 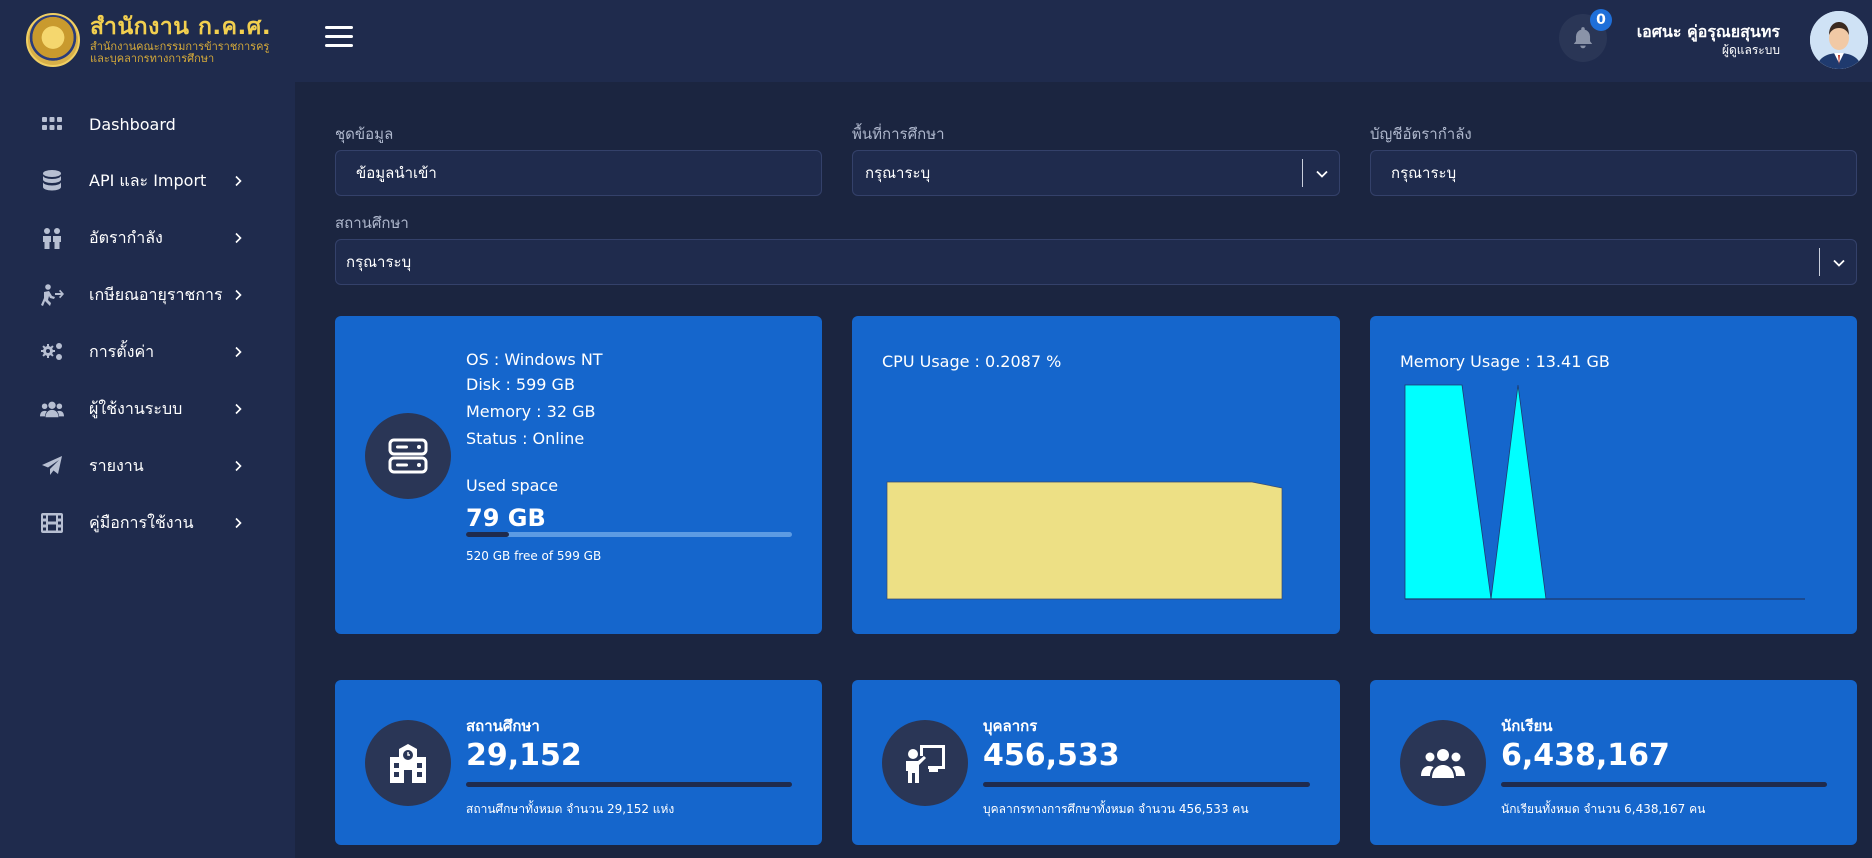 I want to click on cpu-usage-card: CPU Usage : 0.2087 %, so click(x=1096, y=475).